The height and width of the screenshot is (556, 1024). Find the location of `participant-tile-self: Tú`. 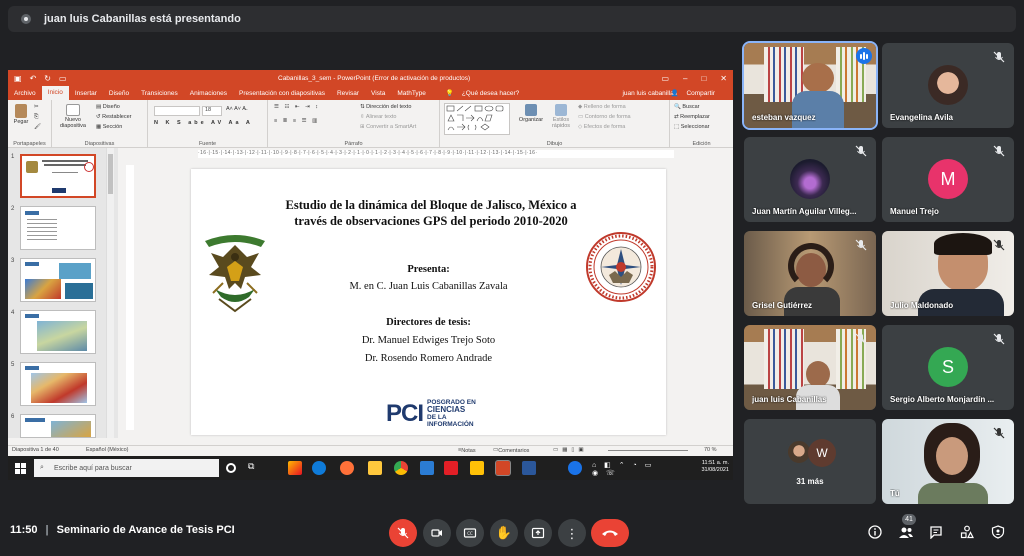

participant-tile-self: Tú is located at coordinates (948, 461).